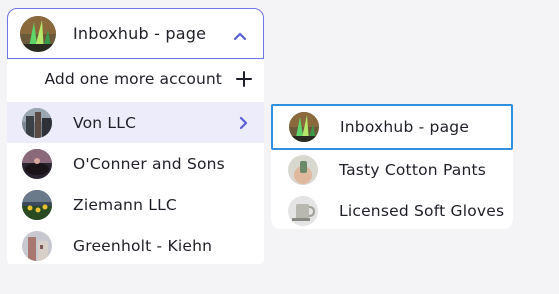  I want to click on account-item-von-llc: Von LLC, so click(135, 122).